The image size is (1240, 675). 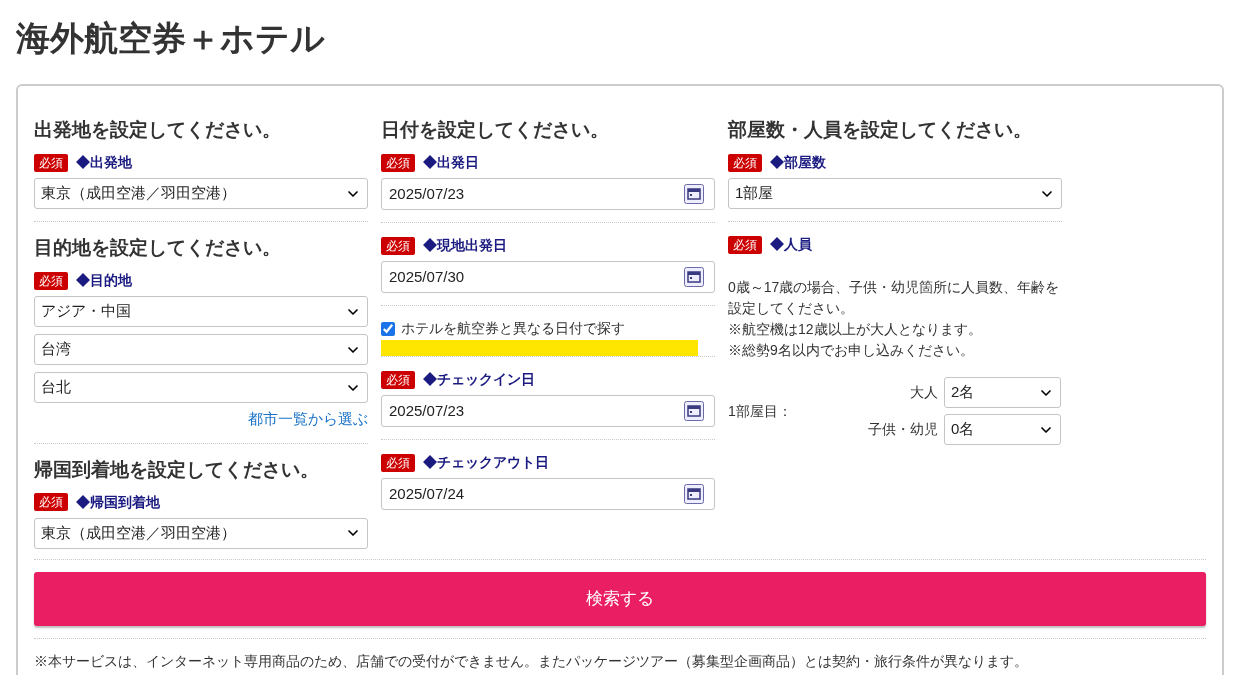 I want to click on field-label: ◆目的地, so click(x=104, y=280).